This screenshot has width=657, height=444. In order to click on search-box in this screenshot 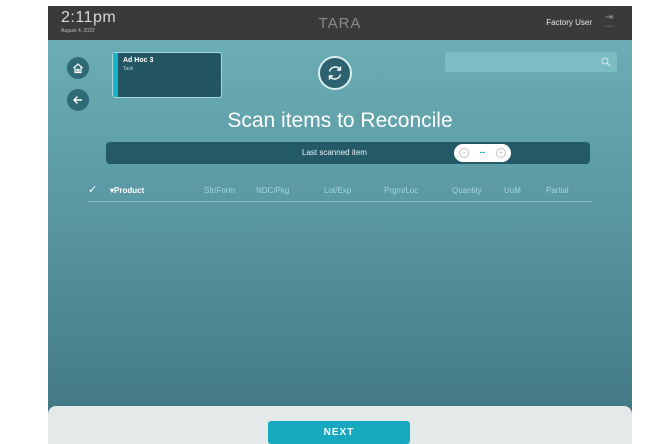, I will do `click(531, 62)`.